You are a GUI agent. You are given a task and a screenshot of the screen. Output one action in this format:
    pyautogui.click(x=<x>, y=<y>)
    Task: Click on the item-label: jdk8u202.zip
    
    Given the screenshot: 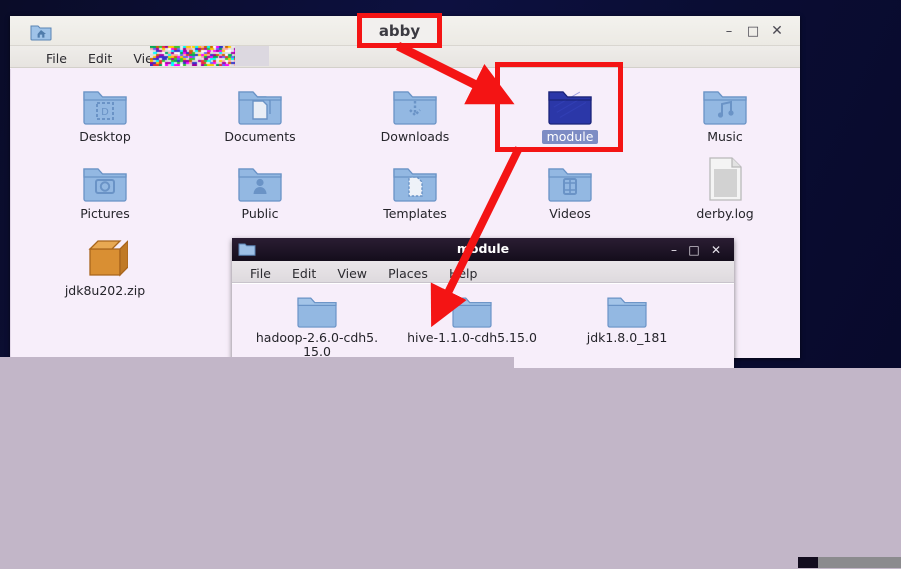 What is the action you would take?
    pyautogui.click(x=105, y=290)
    